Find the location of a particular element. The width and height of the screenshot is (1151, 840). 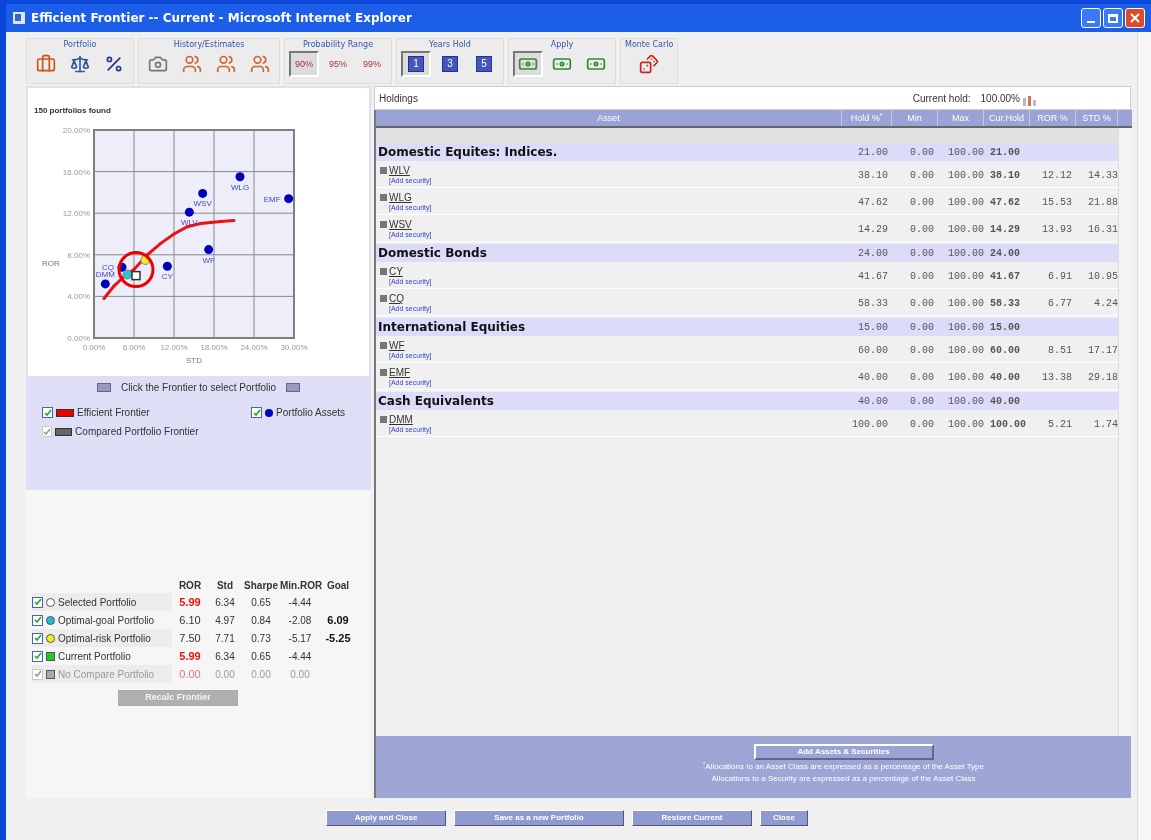

toolbar-button: 95% is located at coordinates (338, 64).